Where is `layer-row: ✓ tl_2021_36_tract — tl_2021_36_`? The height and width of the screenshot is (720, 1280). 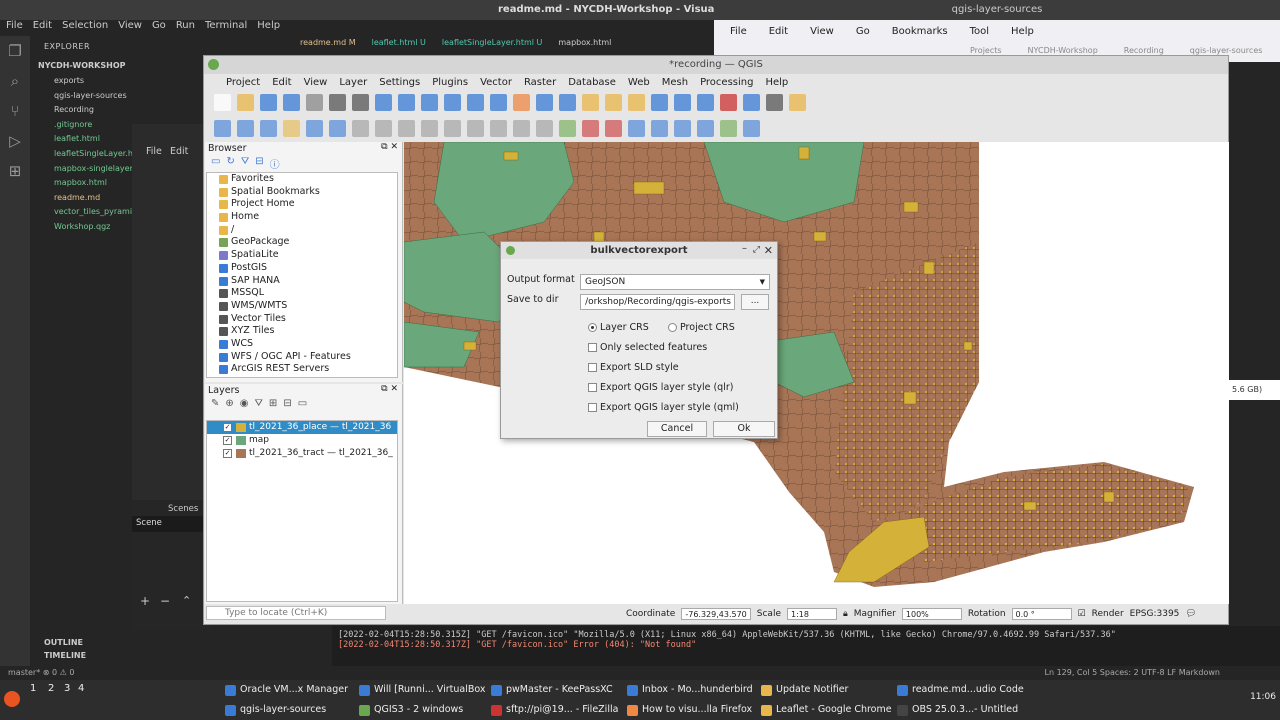
layer-row: ✓ tl_2021_36_tract — tl_2021_36_ is located at coordinates (302, 453).